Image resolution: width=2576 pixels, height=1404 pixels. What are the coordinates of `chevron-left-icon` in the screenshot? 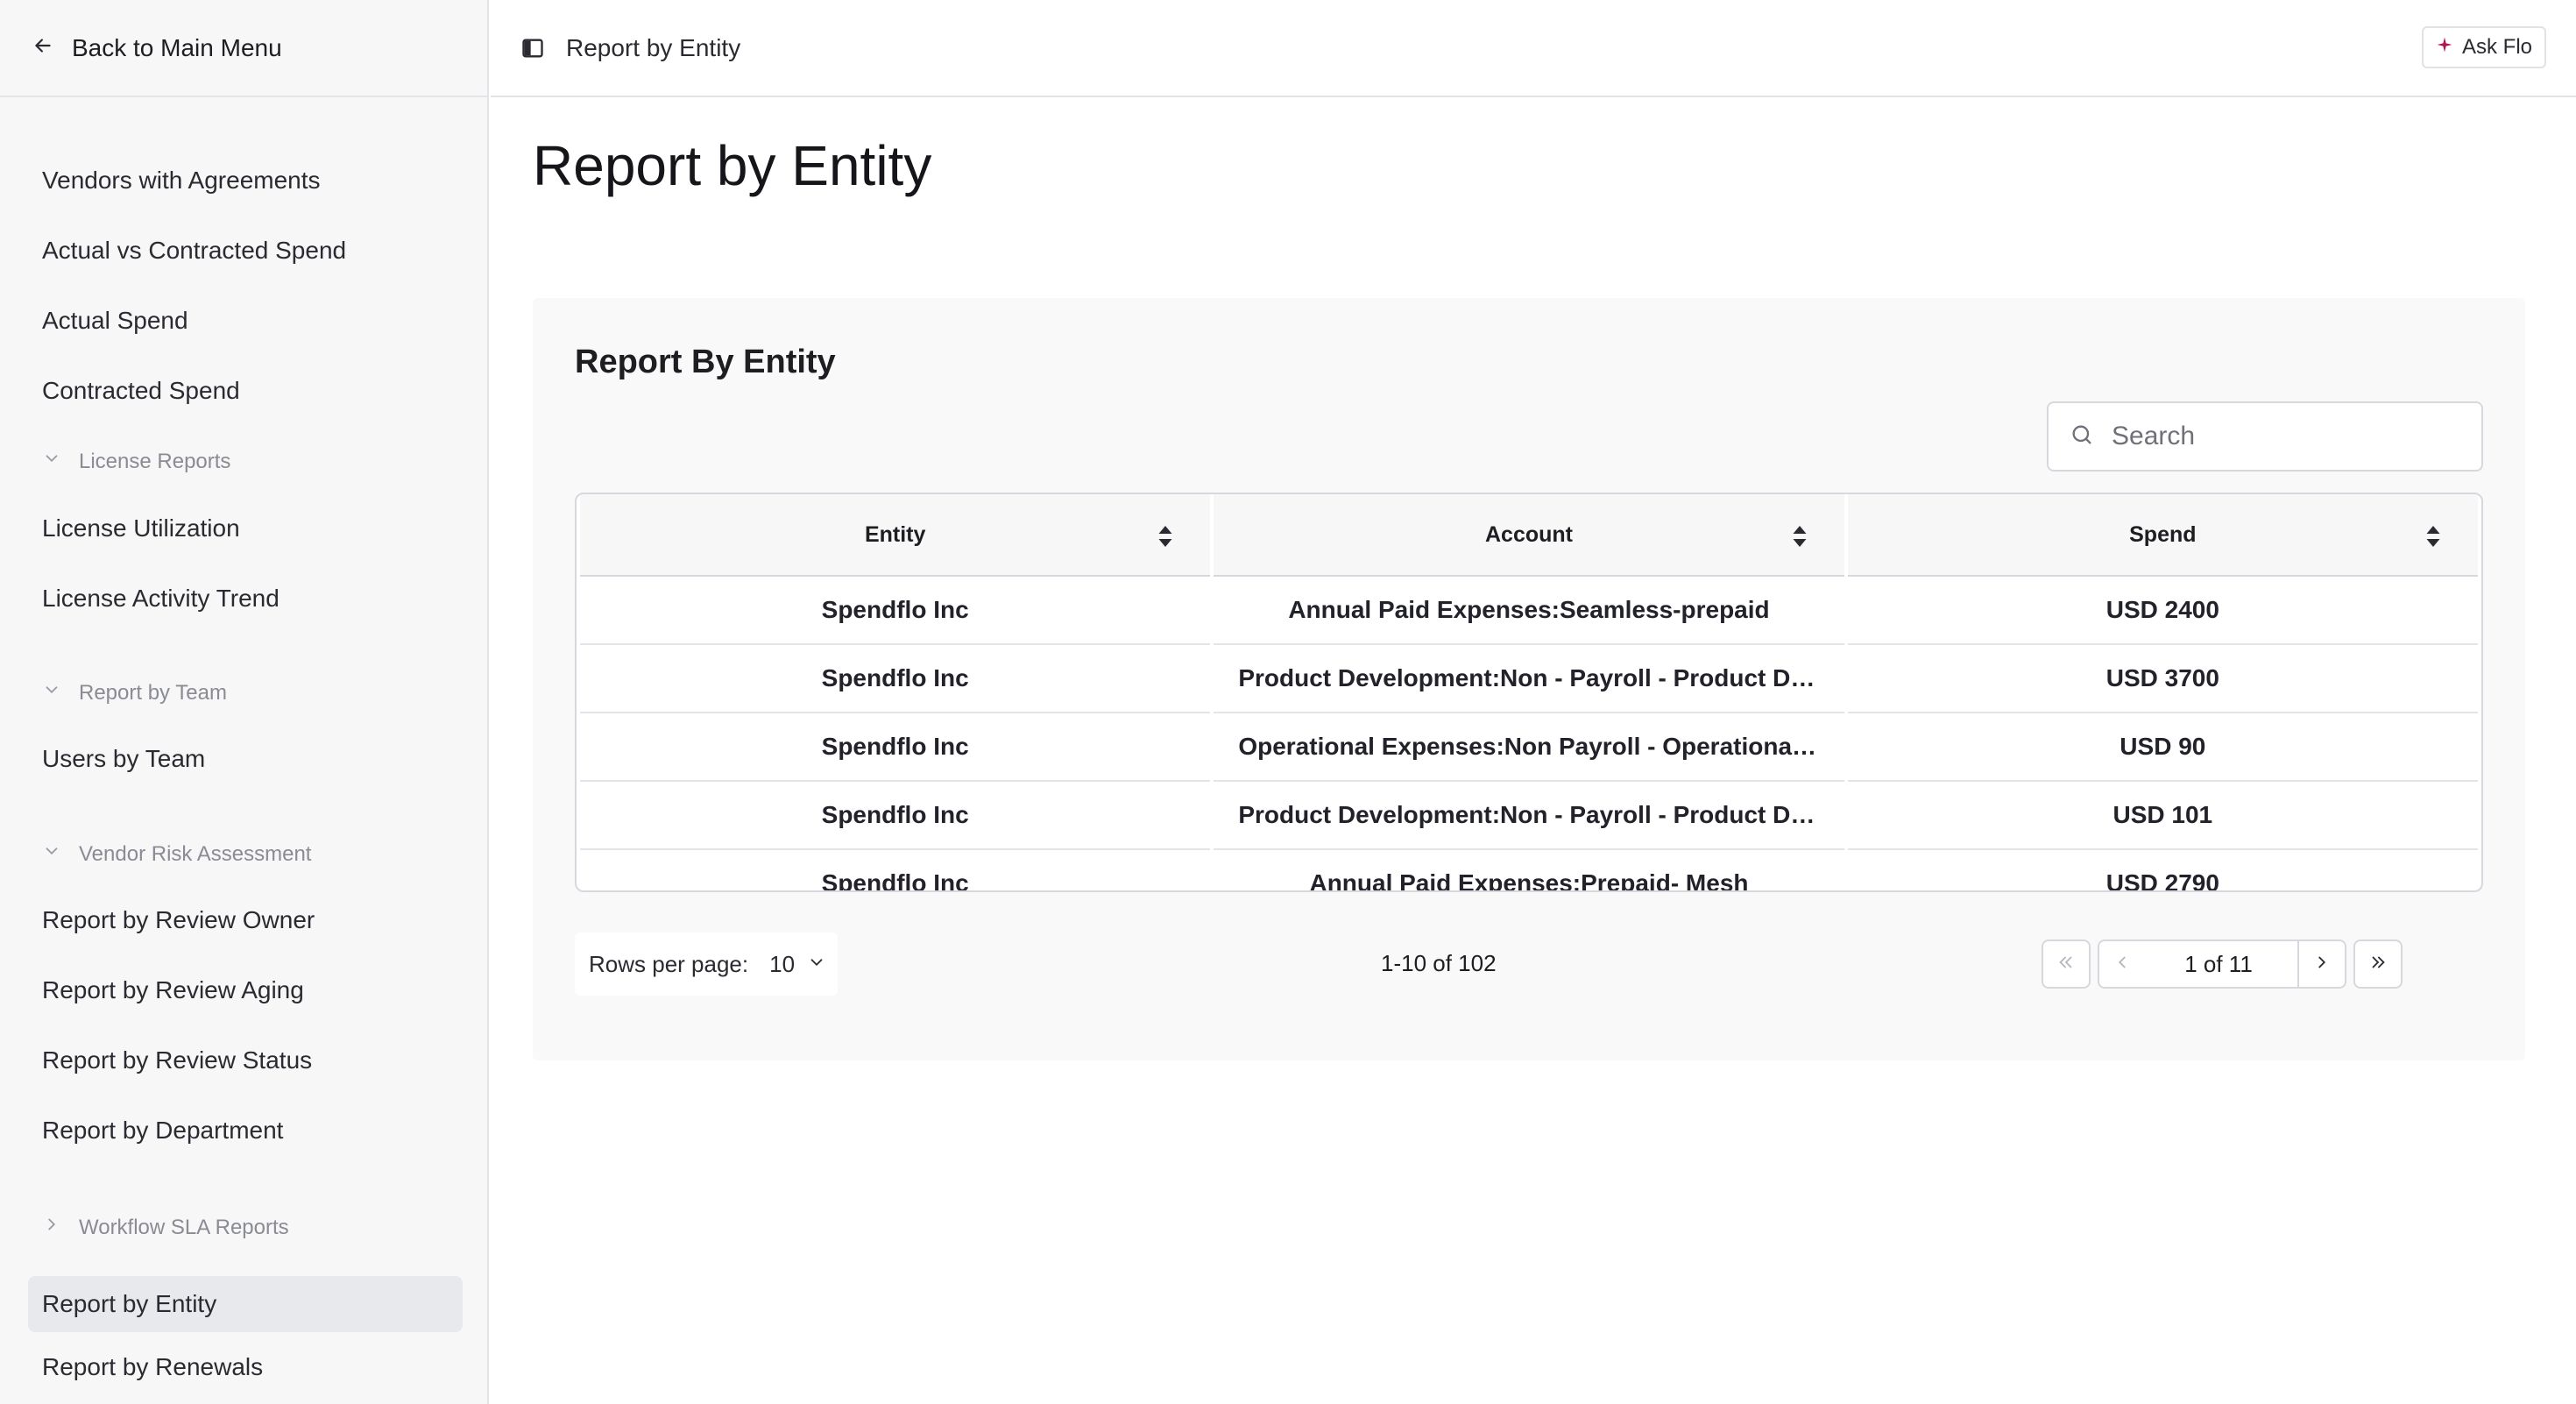 It's located at (2122, 964).